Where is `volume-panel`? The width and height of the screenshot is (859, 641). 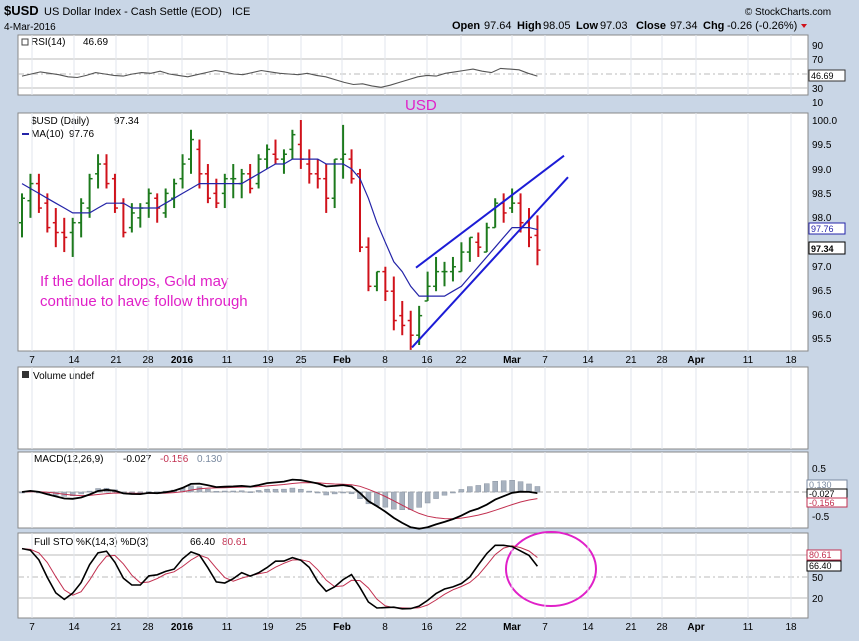 volume-panel is located at coordinates (413, 408).